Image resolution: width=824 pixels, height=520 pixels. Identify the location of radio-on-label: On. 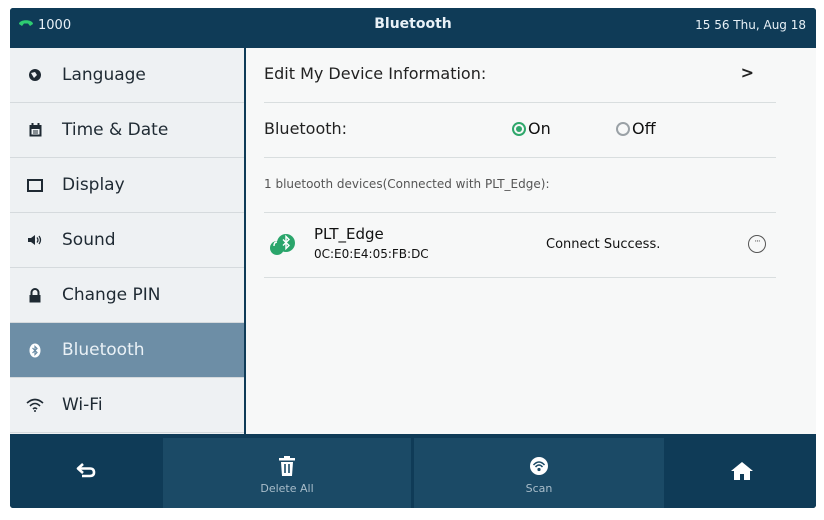
(539, 128).